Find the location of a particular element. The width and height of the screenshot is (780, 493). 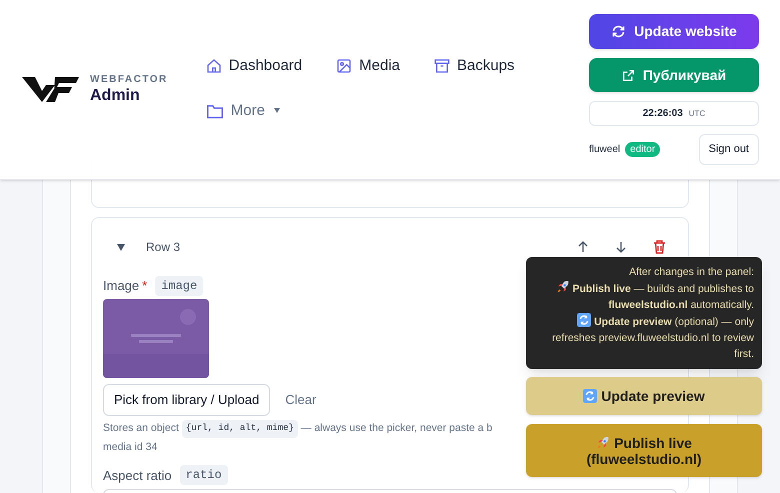

publish-live-button: Publish live (fluweelstudio.nl) is located at coordinates (644, 450).